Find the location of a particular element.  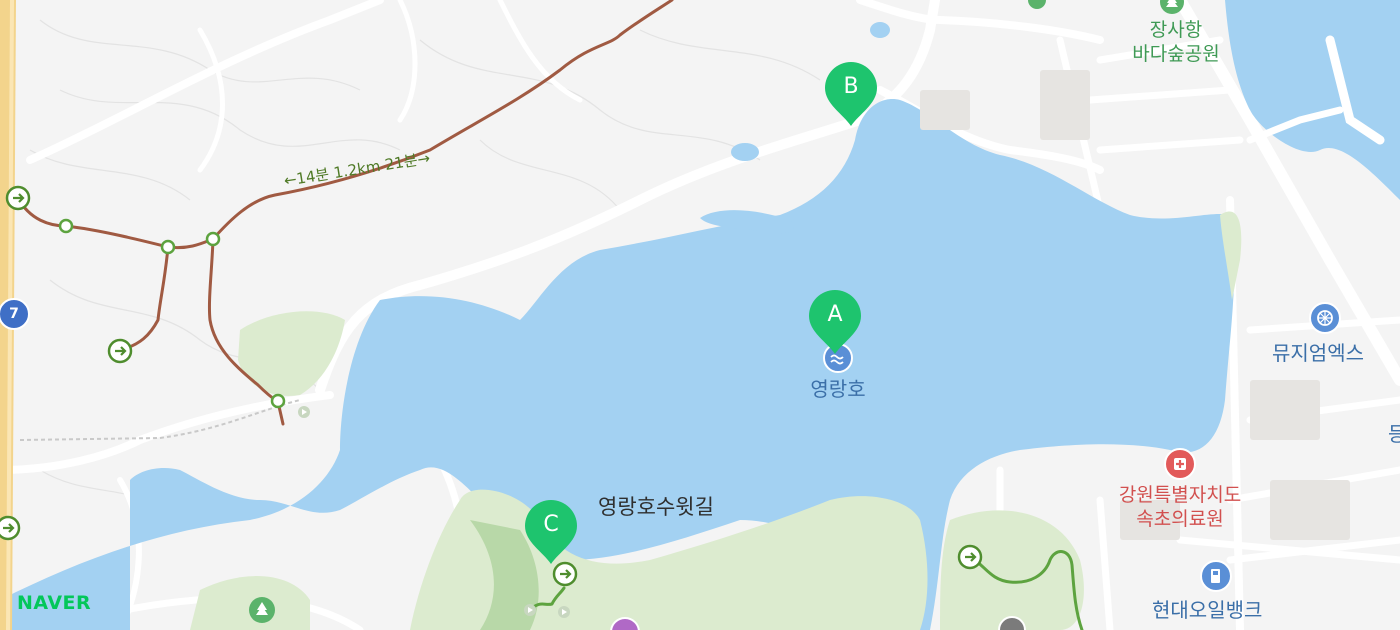

hospital-label: 강원특별자치도 속초의료원 is located at coordinates (1180, 507).